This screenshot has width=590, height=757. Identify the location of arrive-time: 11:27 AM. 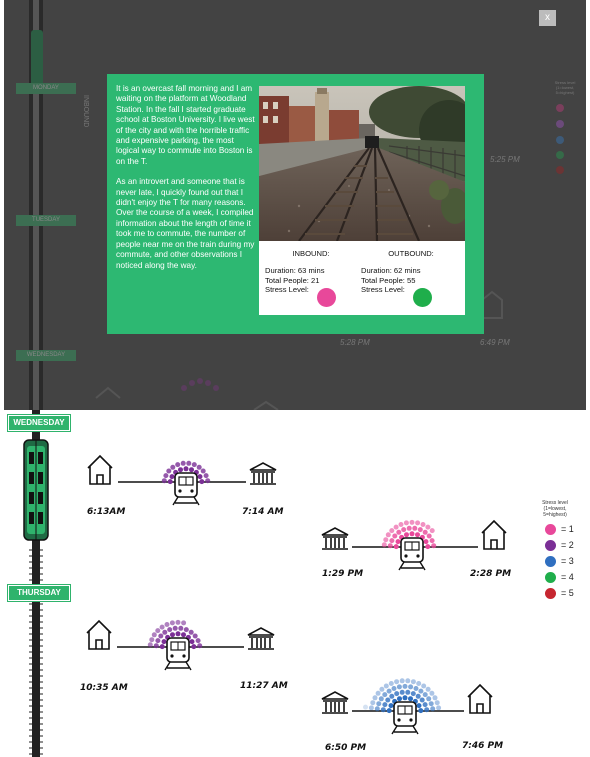
(264, 686).